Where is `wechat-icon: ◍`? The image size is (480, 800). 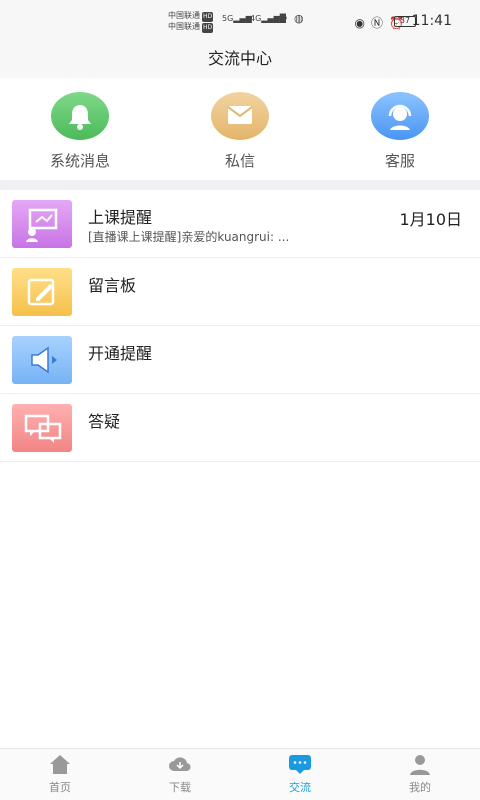 wechat-icon: ◍ is located at coordinates (299, 18).